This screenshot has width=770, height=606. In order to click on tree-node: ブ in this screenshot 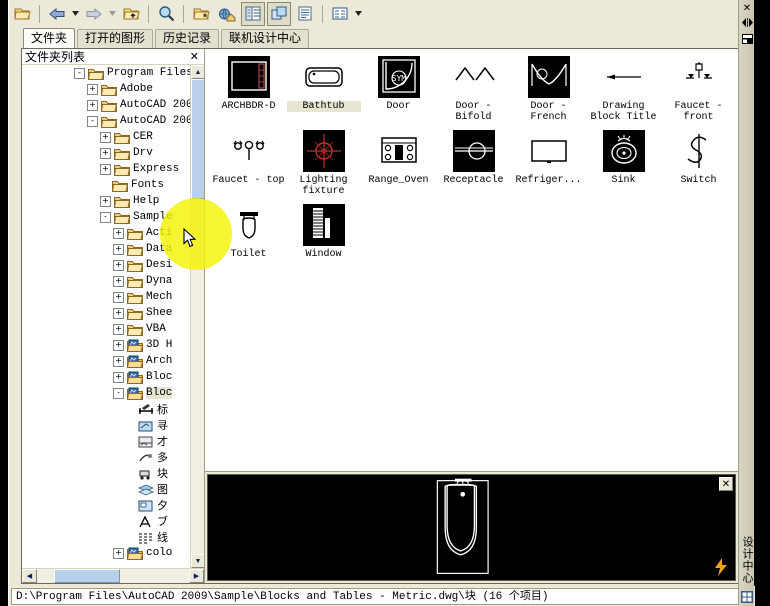, I will do `click(106, 521)`.